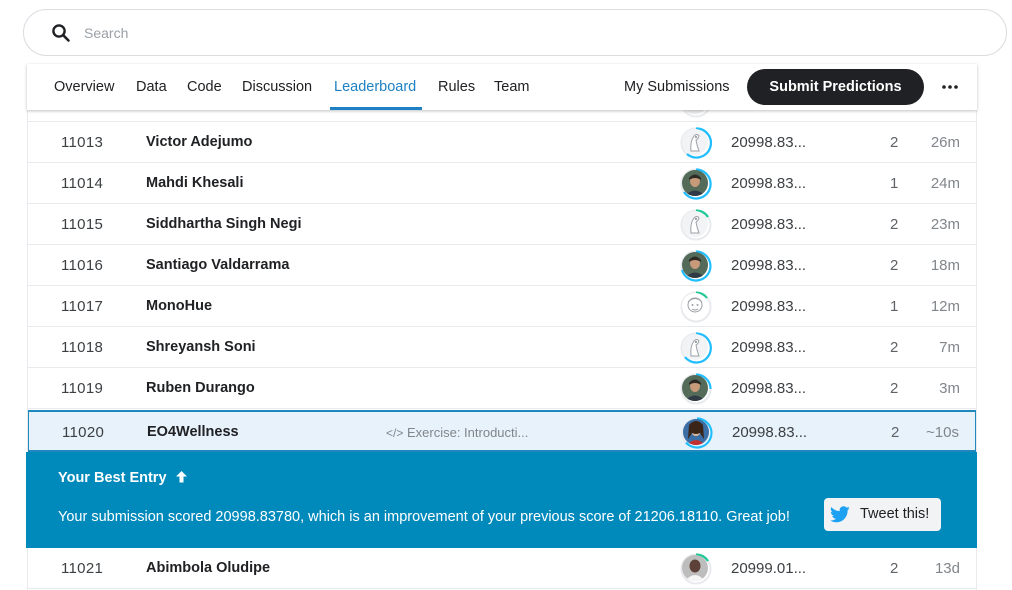 The height and width of the screenshot is (590, 1012). What do you see at coordinates (208, 568) in the screenshot?
I see `team-name: Abimbola Oludipe` at bounding box center [208, 568].